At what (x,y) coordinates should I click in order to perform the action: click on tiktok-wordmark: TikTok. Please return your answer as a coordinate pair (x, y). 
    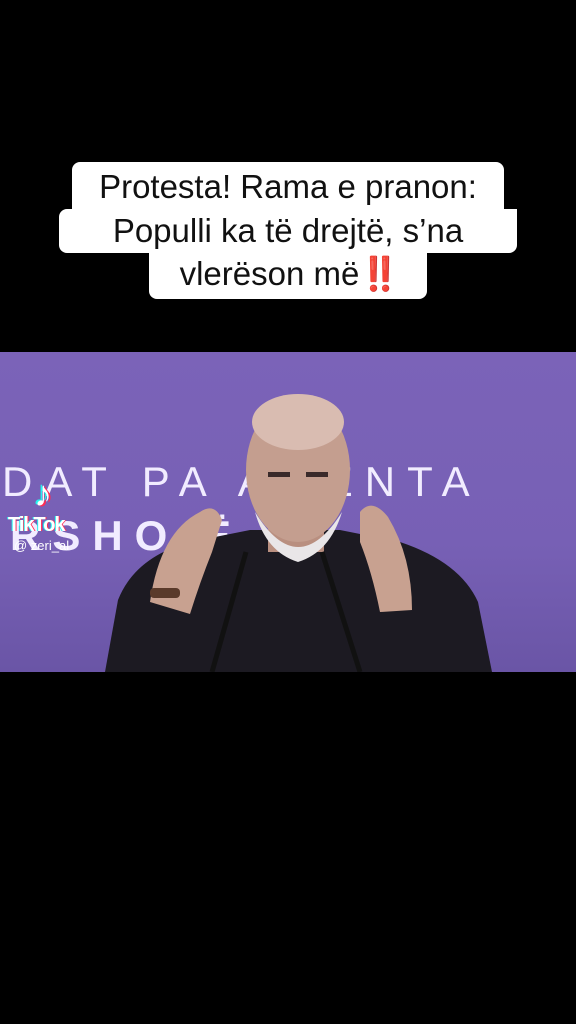
    Looking at the image, I should click on (37, 525).